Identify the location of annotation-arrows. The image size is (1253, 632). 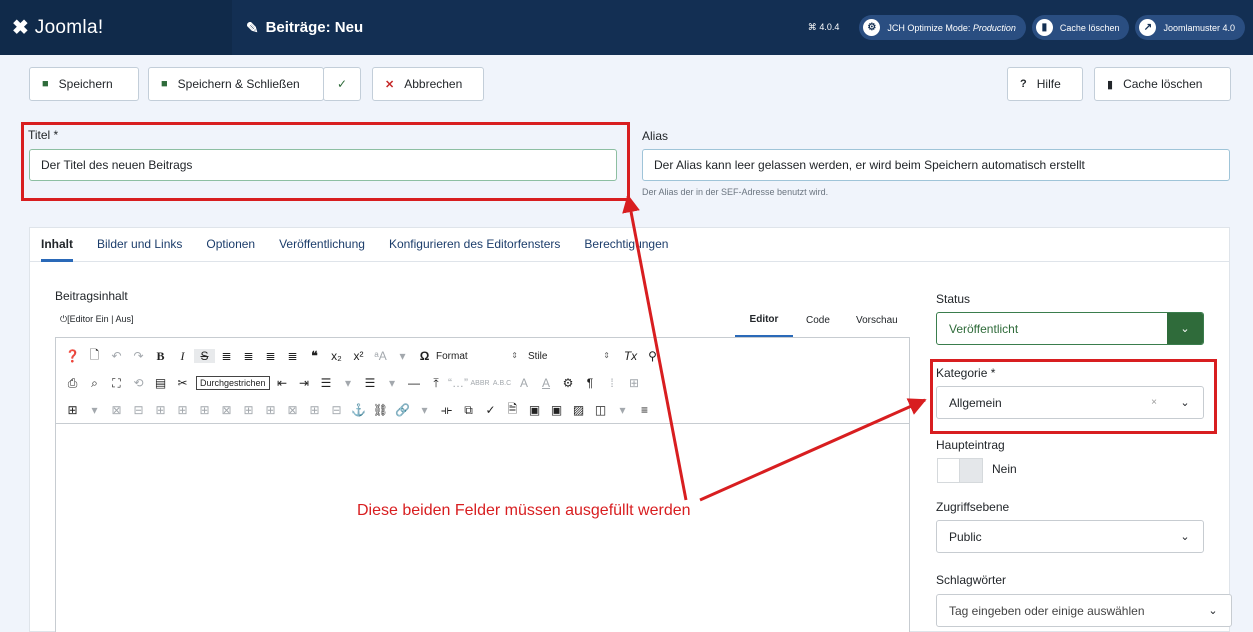
(774, 348).